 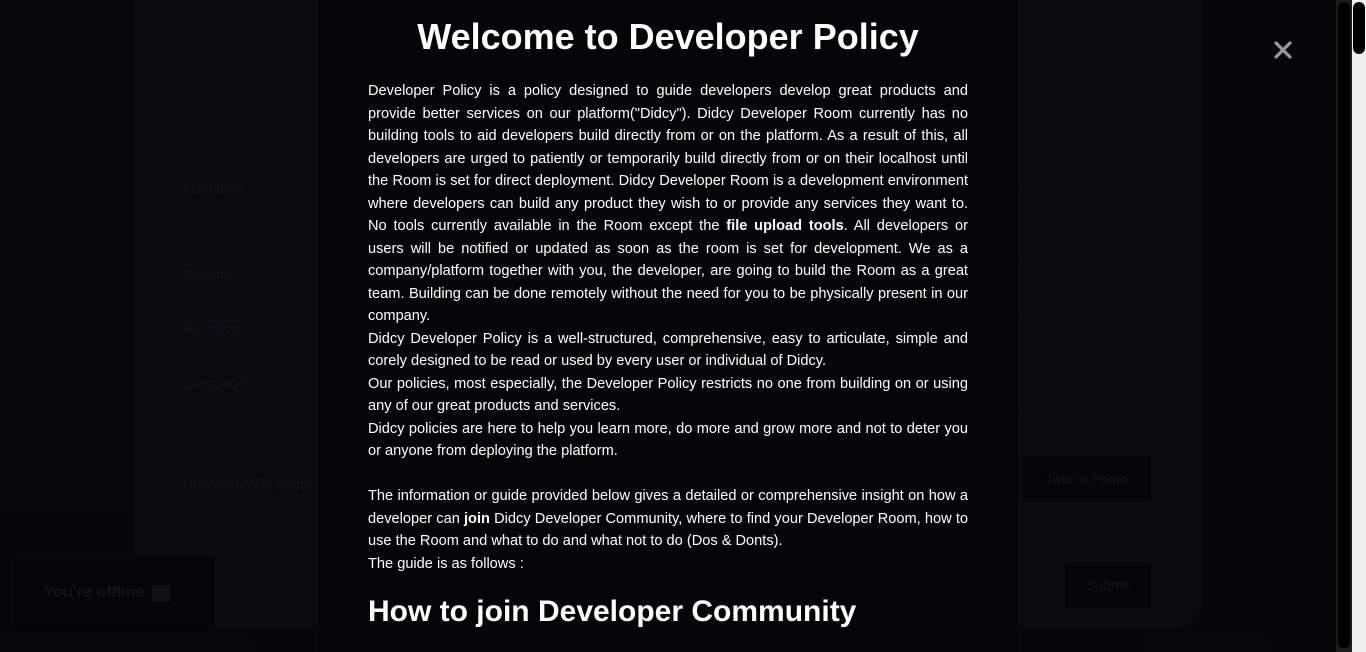 What do you see at coordinates (668, 36) in the screenshot?
I see `modal-title: Welcome to Developer Policy` at bounding box center [668, 36].